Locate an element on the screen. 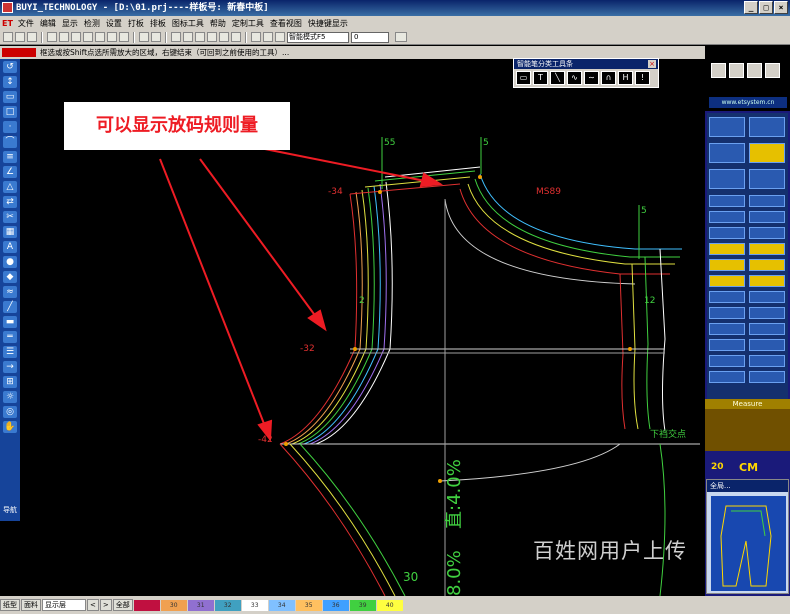 The width and height of the screenshot is (790, 614). rect-tool-icon: ▭ is located at coordinates (523, 78).